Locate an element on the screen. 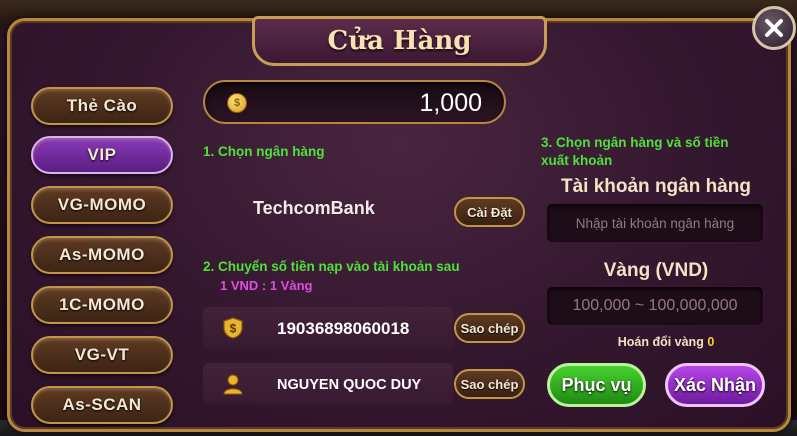  bank-name: TechcomBank is located at coordinates (314, 208).